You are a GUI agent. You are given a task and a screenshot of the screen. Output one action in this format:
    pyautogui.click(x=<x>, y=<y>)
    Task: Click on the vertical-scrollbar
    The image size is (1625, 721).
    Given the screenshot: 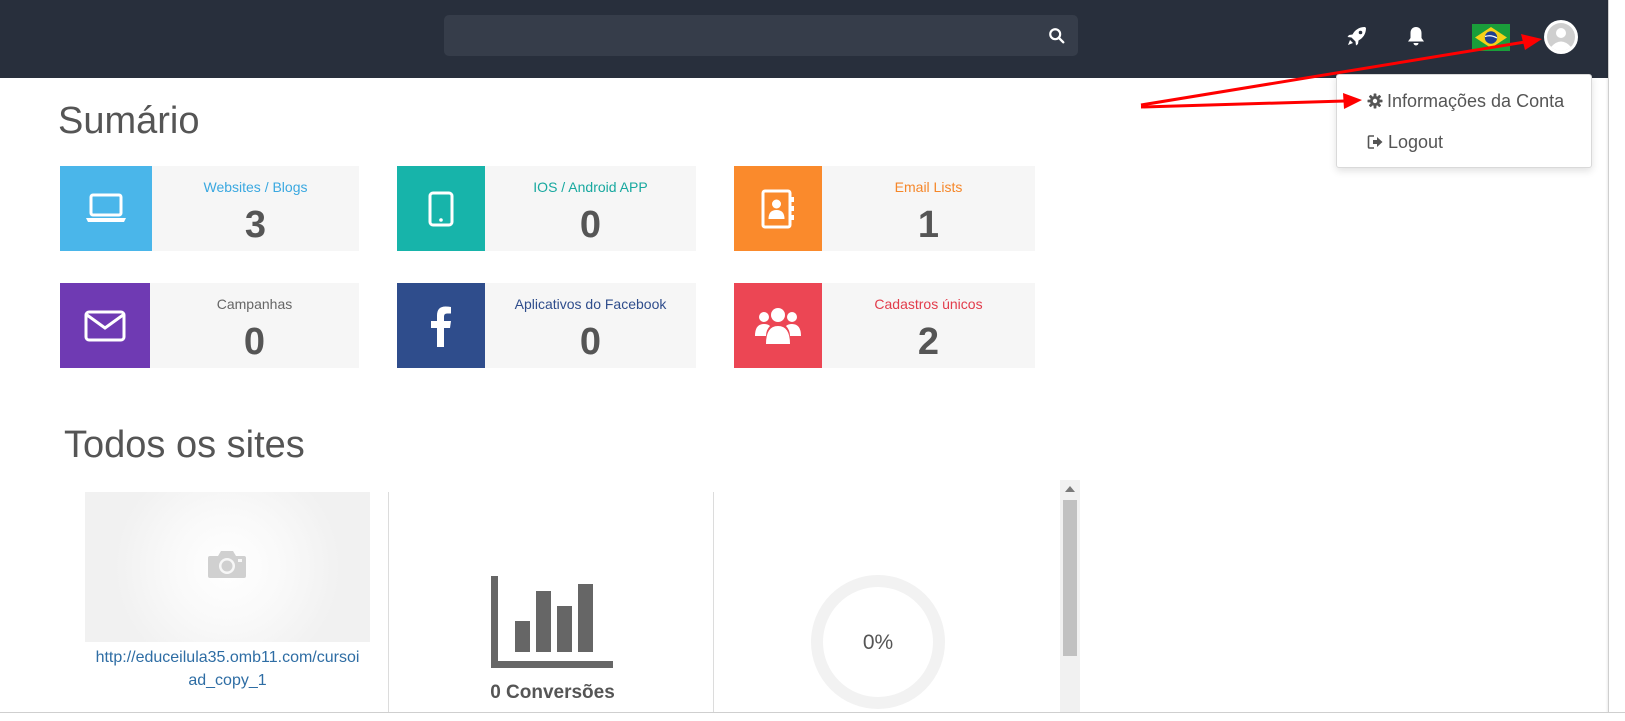 What is the action you would take?
    pyautogui.click(x=1070, y=596)
    